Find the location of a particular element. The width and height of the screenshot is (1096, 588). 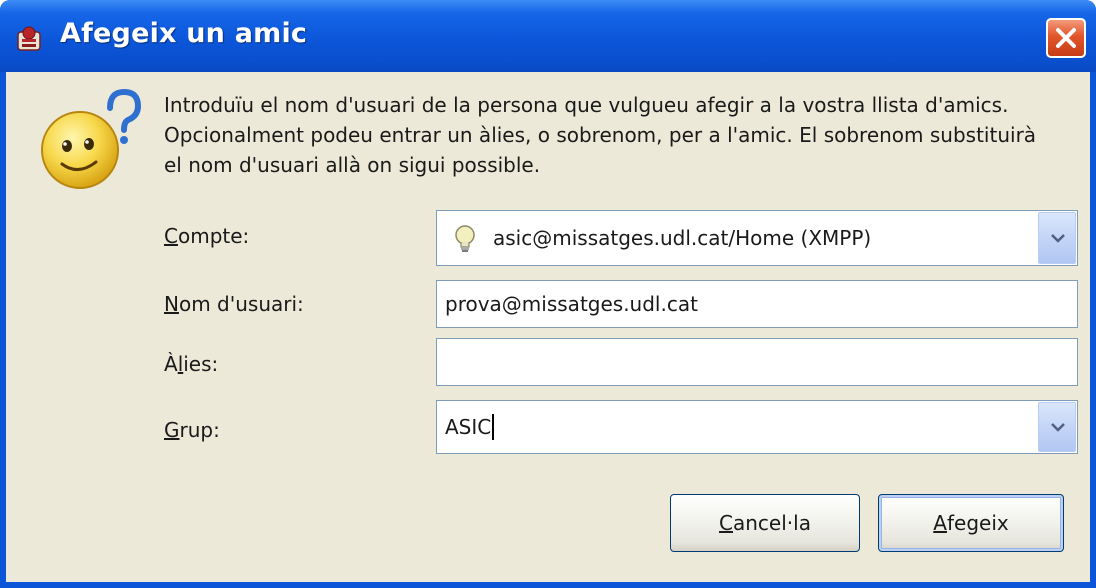

group-dropdown-button is located at coordinates (1057, 427).